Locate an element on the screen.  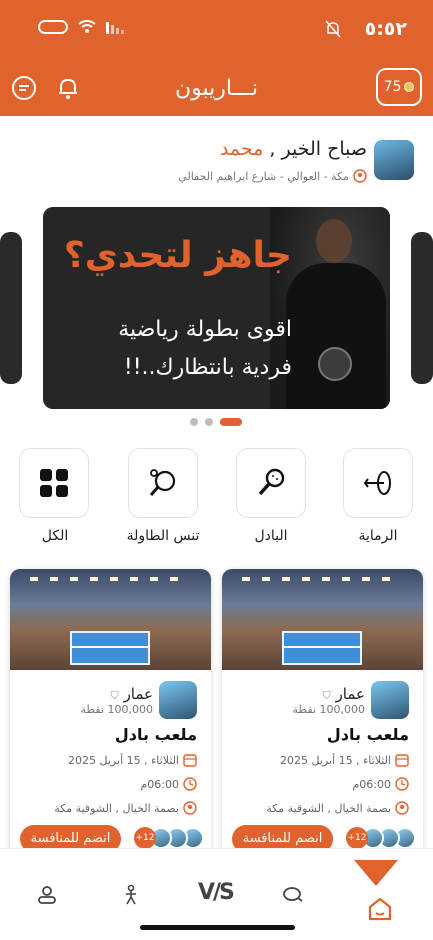
carousel-prev-slide is located at coordinates (11, 308).